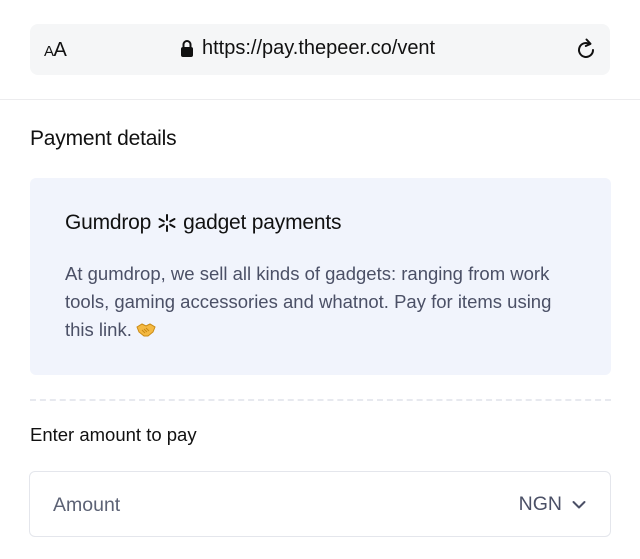 This screenshot has width=640, height=559. Describe the element at coordinates (49, 51) in the screenshot. I see `text-size-small-glyph: A` at that location.